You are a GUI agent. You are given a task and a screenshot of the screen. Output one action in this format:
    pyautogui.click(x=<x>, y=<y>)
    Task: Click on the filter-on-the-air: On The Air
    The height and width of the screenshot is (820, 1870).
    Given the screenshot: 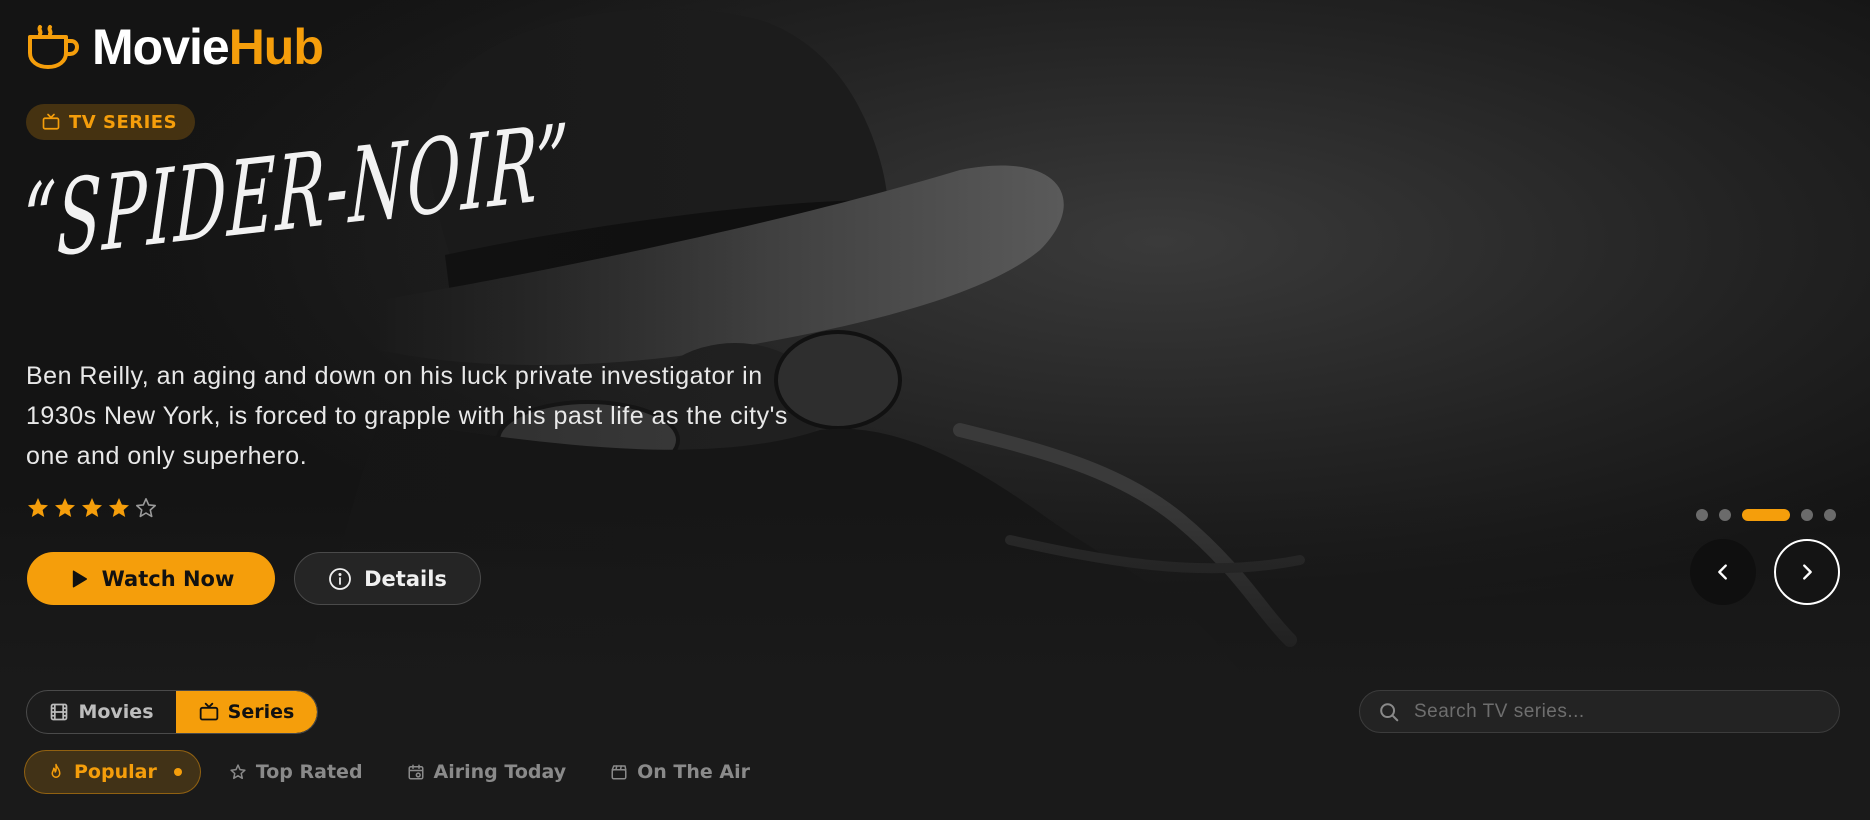 What is the action you would take?
    pyautogui.click(x=680, y=772)
    